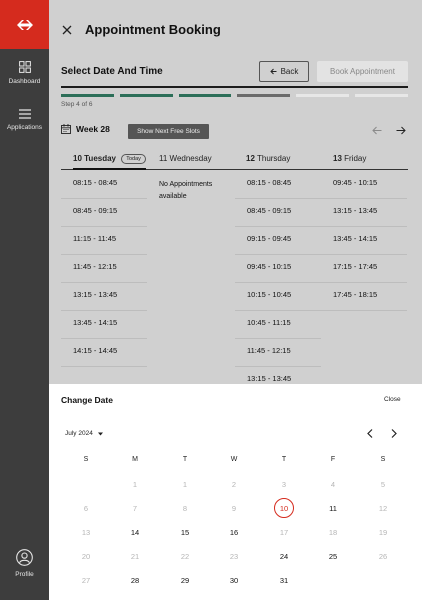 This screenshot has width=422, height=600. What do you see at coordinates (185, 158) in the screenshot?
I see `tab-day-wednesday: 11 Wednesday` at bounding box center [185, 158].